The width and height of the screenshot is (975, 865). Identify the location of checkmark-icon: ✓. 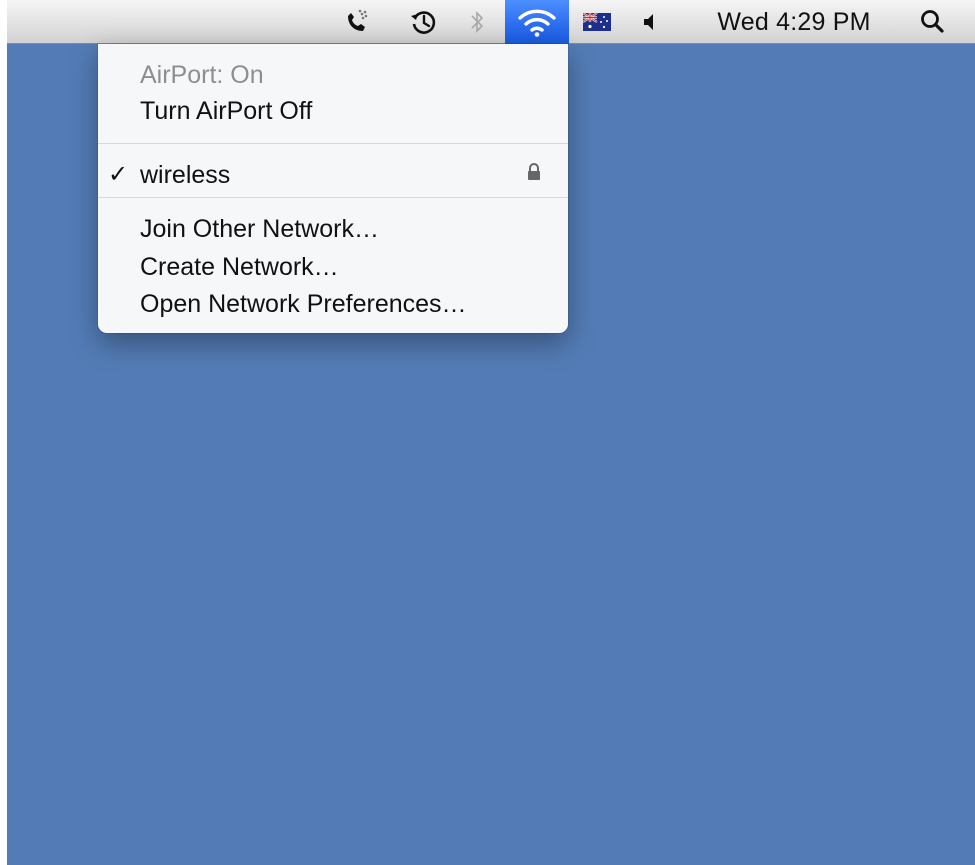
(118, 174).